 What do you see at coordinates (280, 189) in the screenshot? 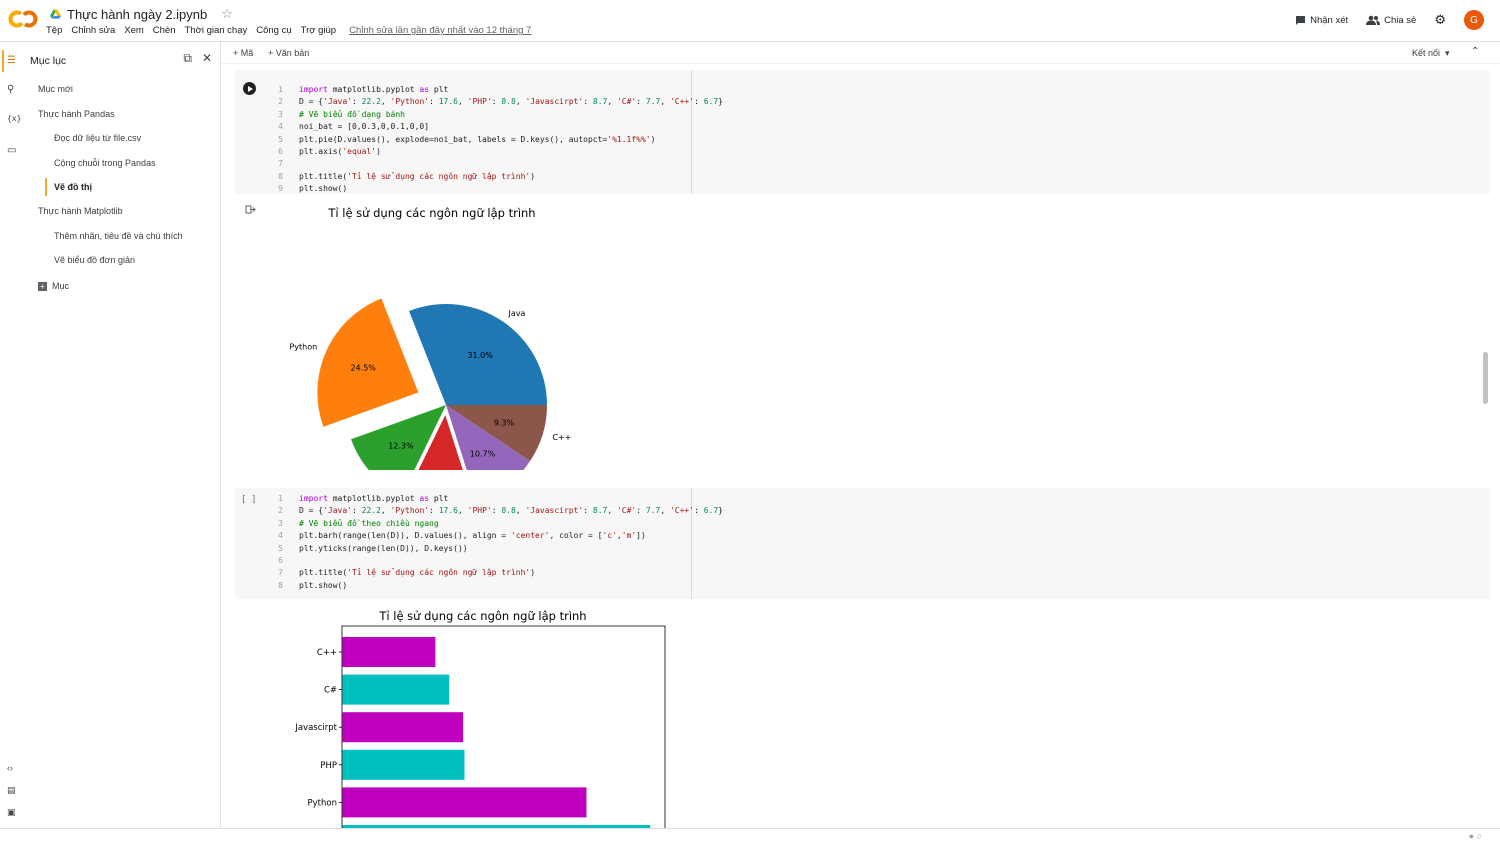
I see `line-number: 9` at bounding box center [280, 189].